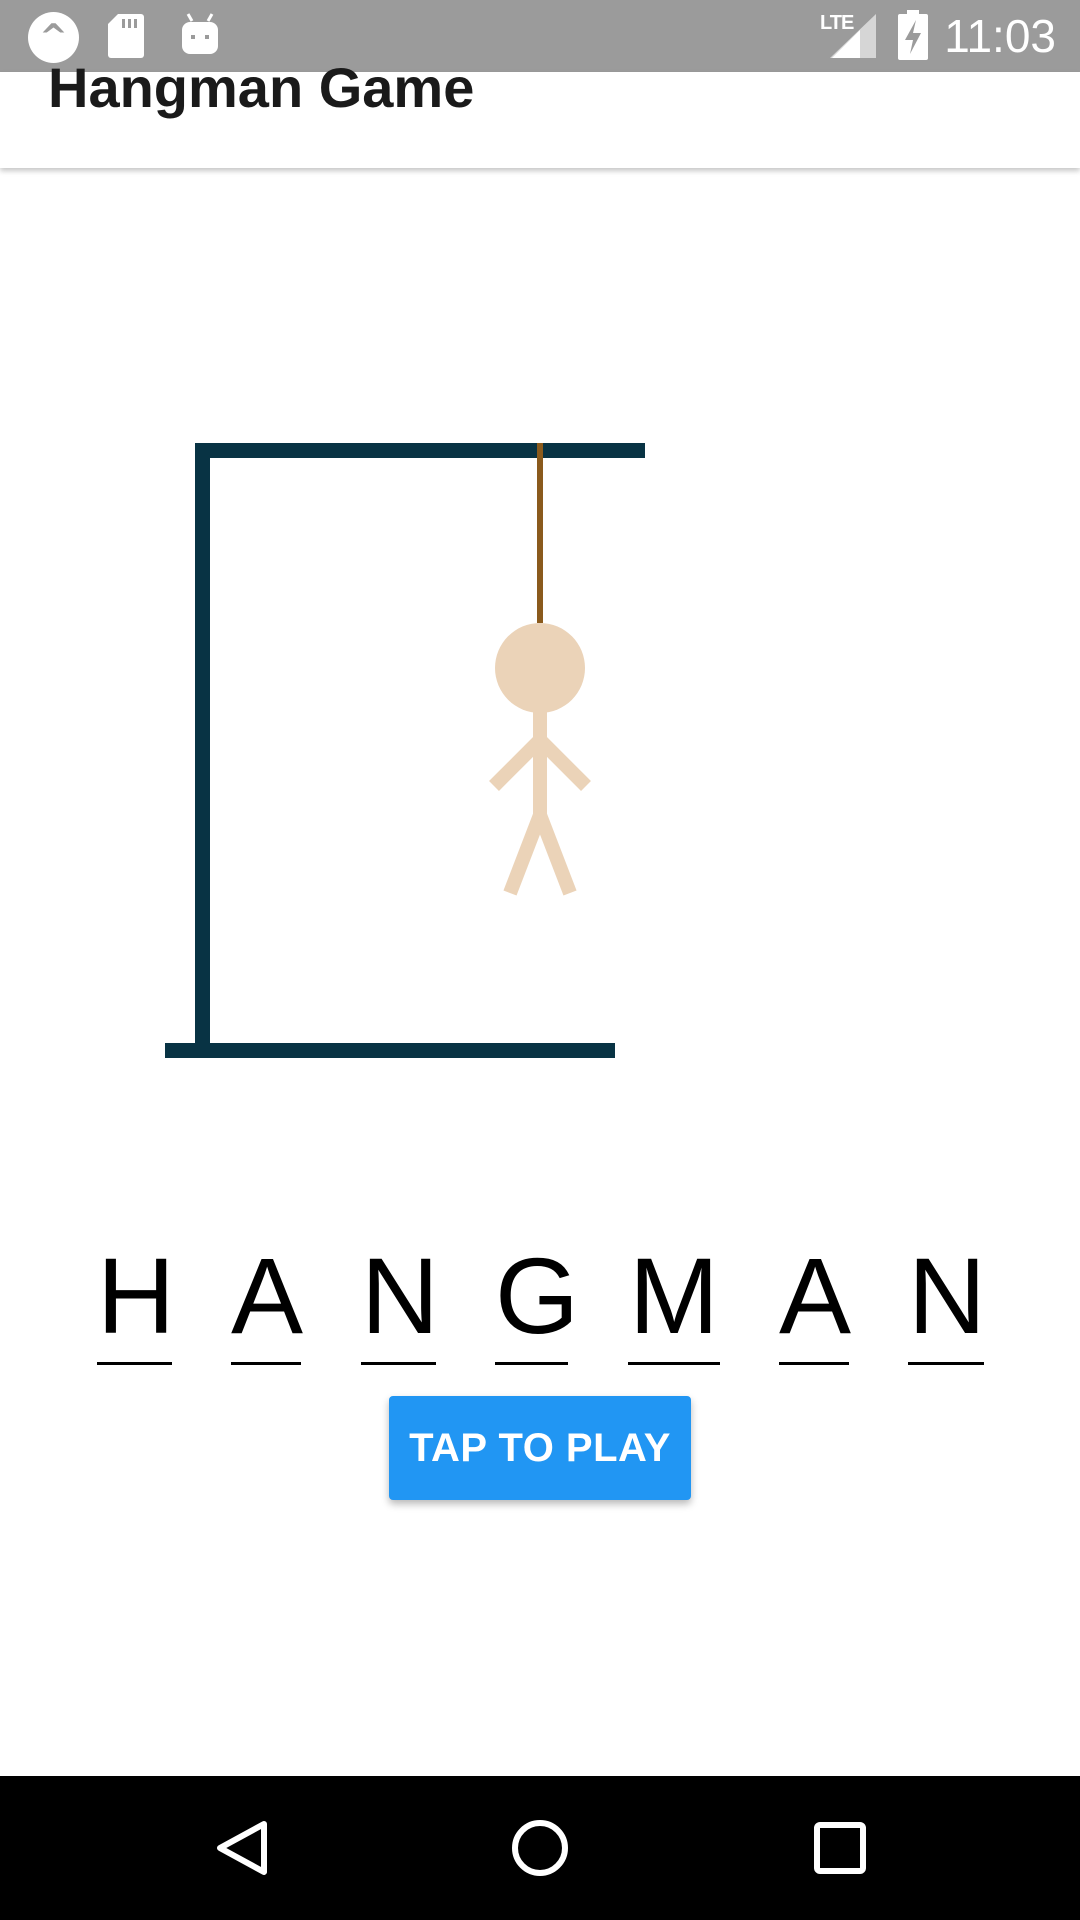 The width and height of the screenshot is (1080, 1920). I want to click on battery-charging-icon, so click(913, 35).